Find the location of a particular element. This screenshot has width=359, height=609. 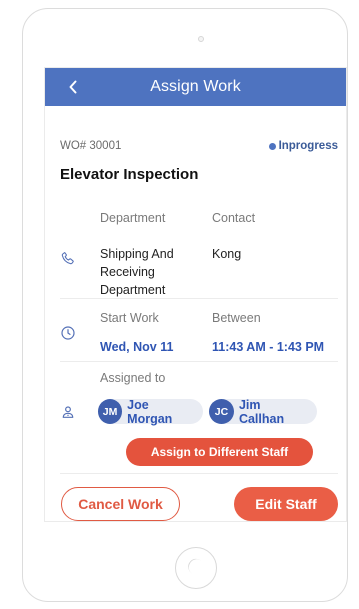

back-button is located at coordinates (73, 87).